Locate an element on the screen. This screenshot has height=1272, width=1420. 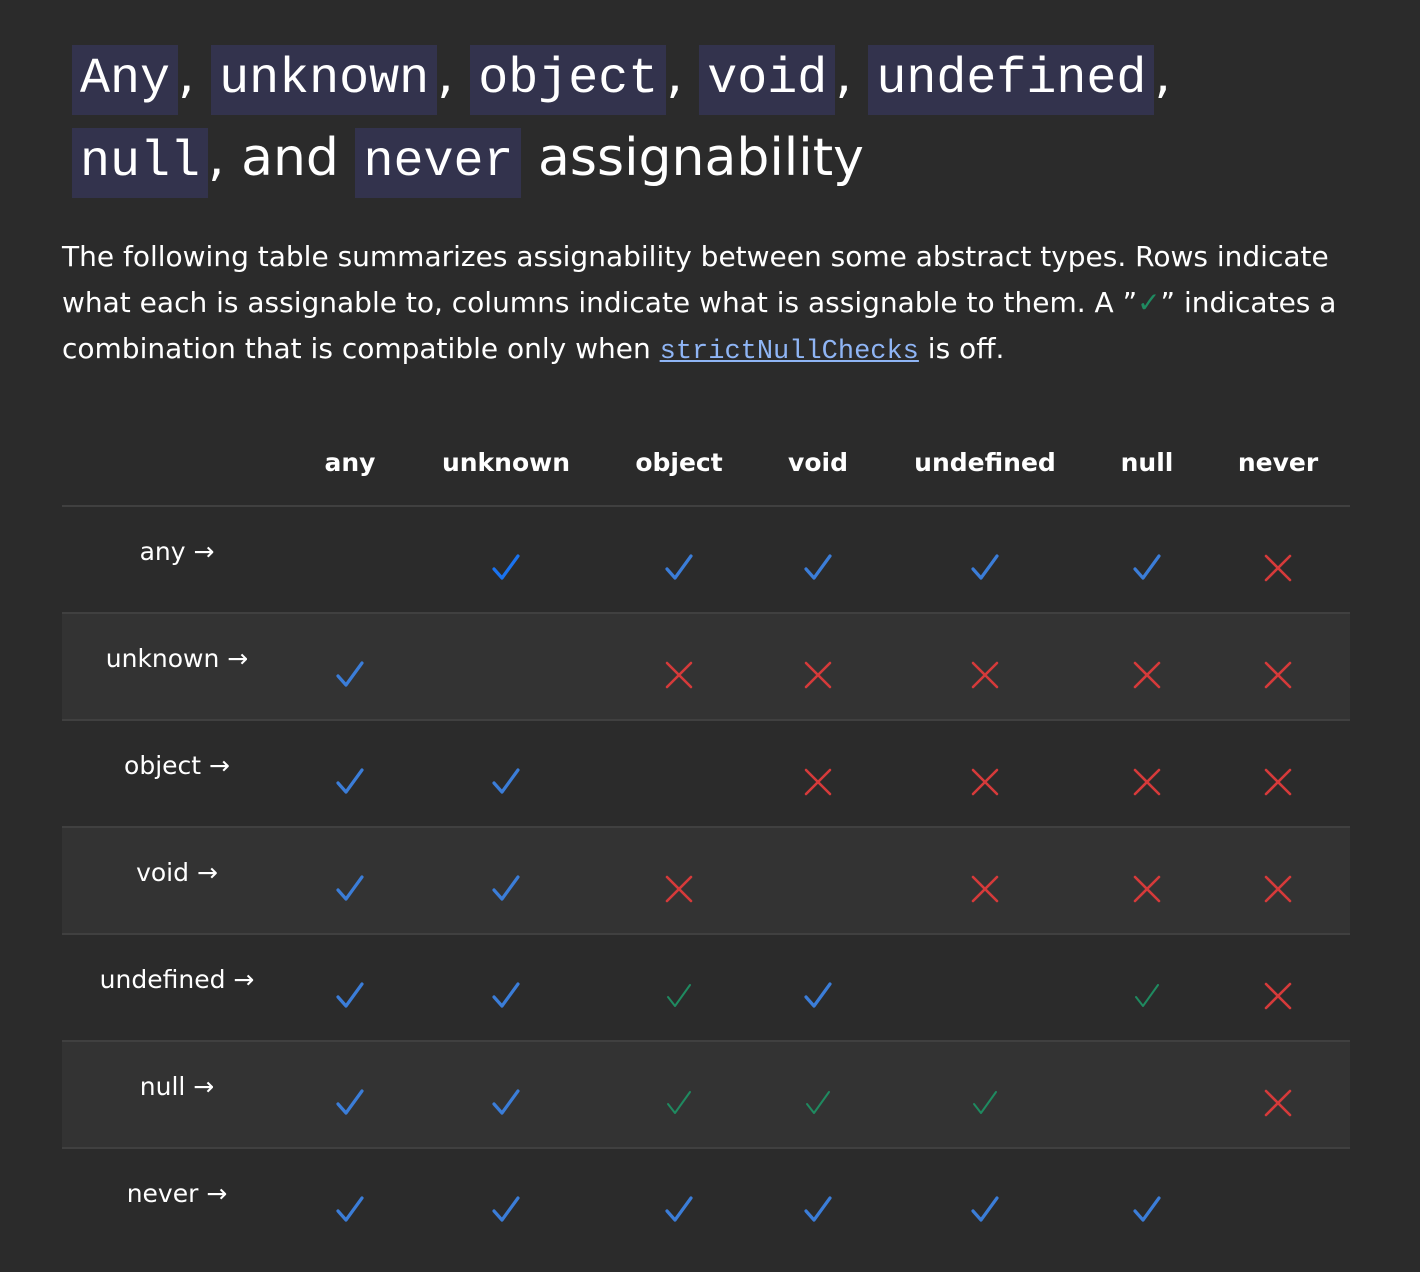
code-object: object is located at coordinates (568, 80).